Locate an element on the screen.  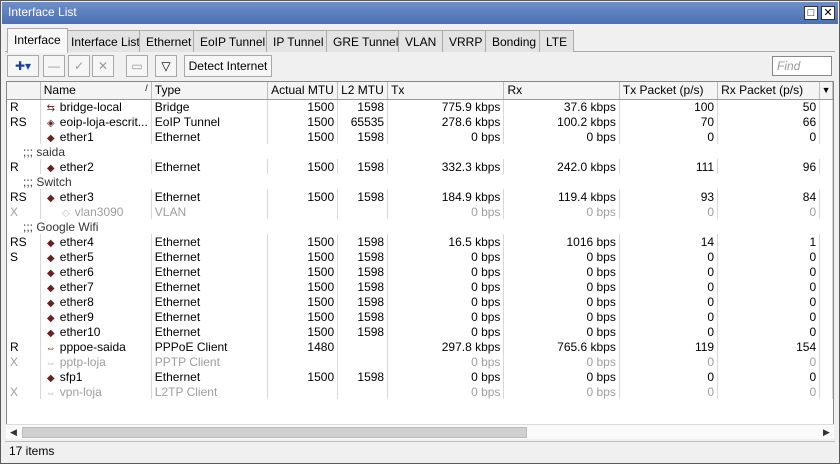
col-rx: Rx is located at coordinates (561, 91).